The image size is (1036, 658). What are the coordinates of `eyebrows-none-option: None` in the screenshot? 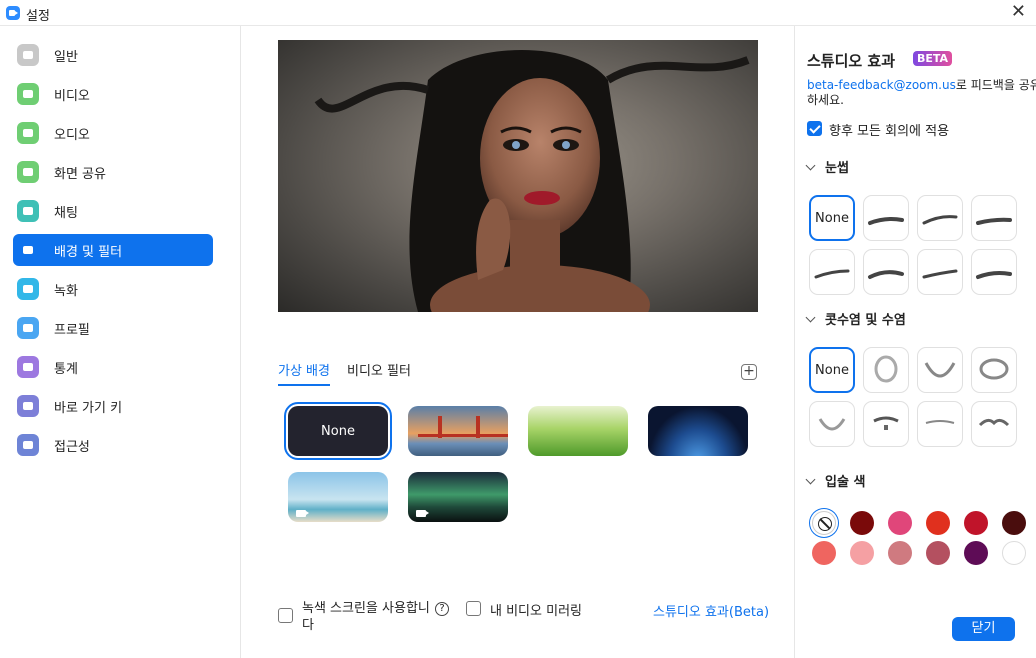 It's located at (832, 218).